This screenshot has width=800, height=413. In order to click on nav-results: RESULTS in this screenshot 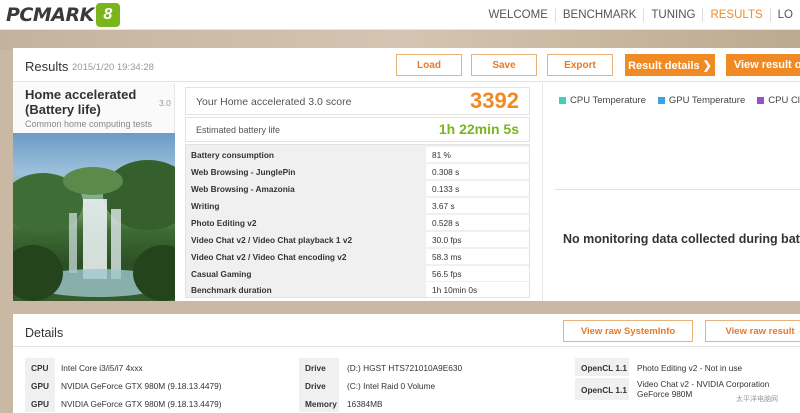, I will do `click(735, 15)`.